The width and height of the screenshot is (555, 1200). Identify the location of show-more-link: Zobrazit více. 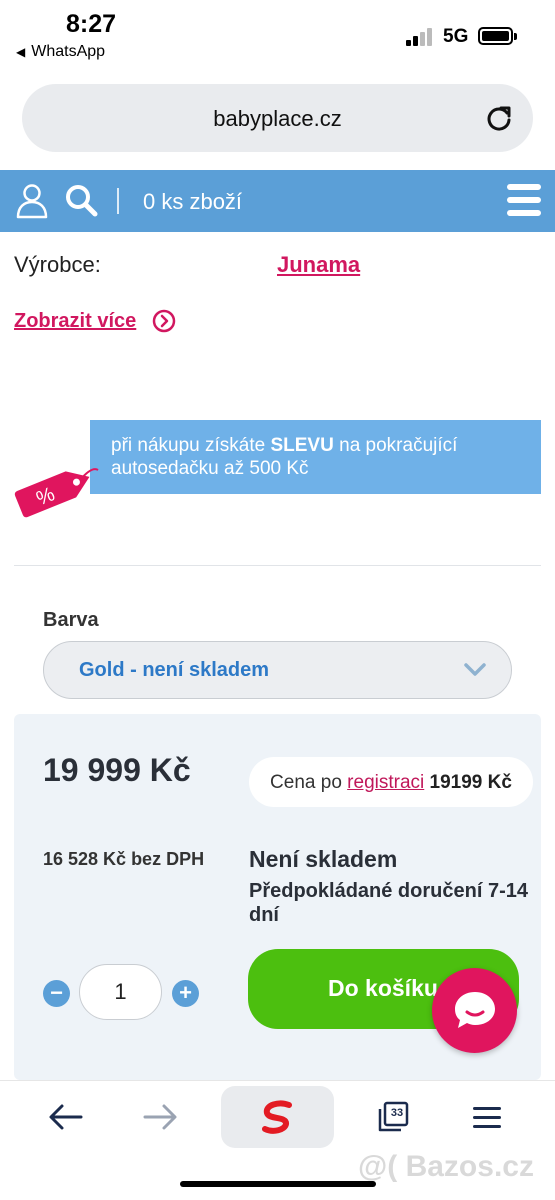
(75, 321).